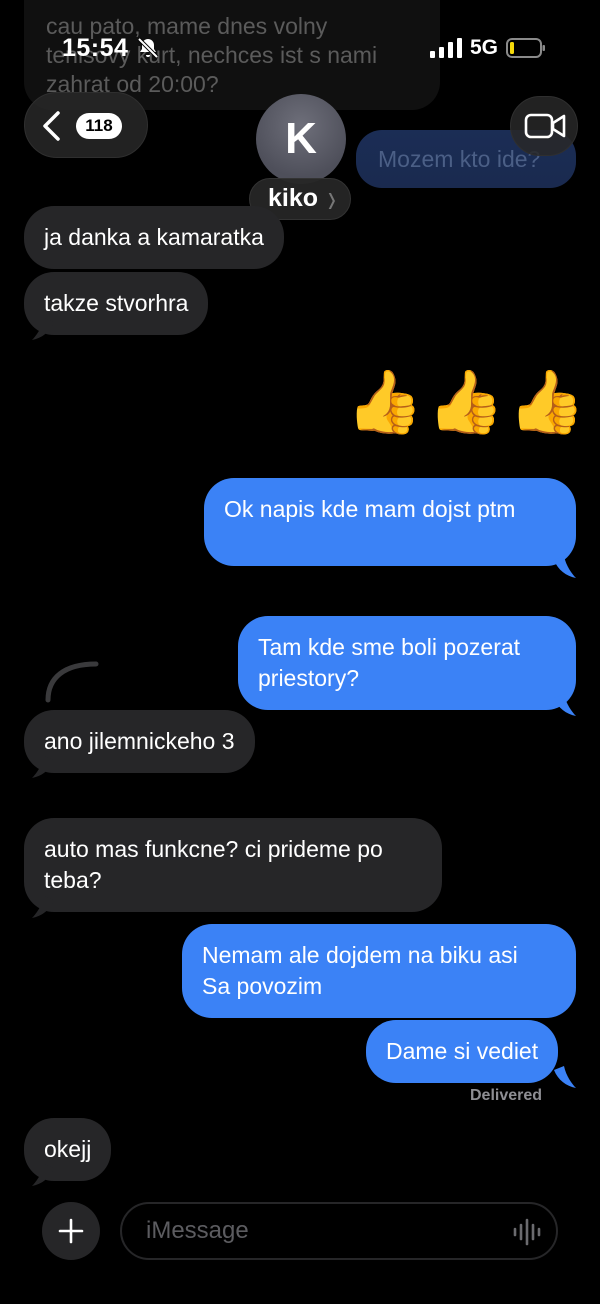  Describe the element at coordinates (339, 1231) in the screenshot. I see `imessage-input` at that location.